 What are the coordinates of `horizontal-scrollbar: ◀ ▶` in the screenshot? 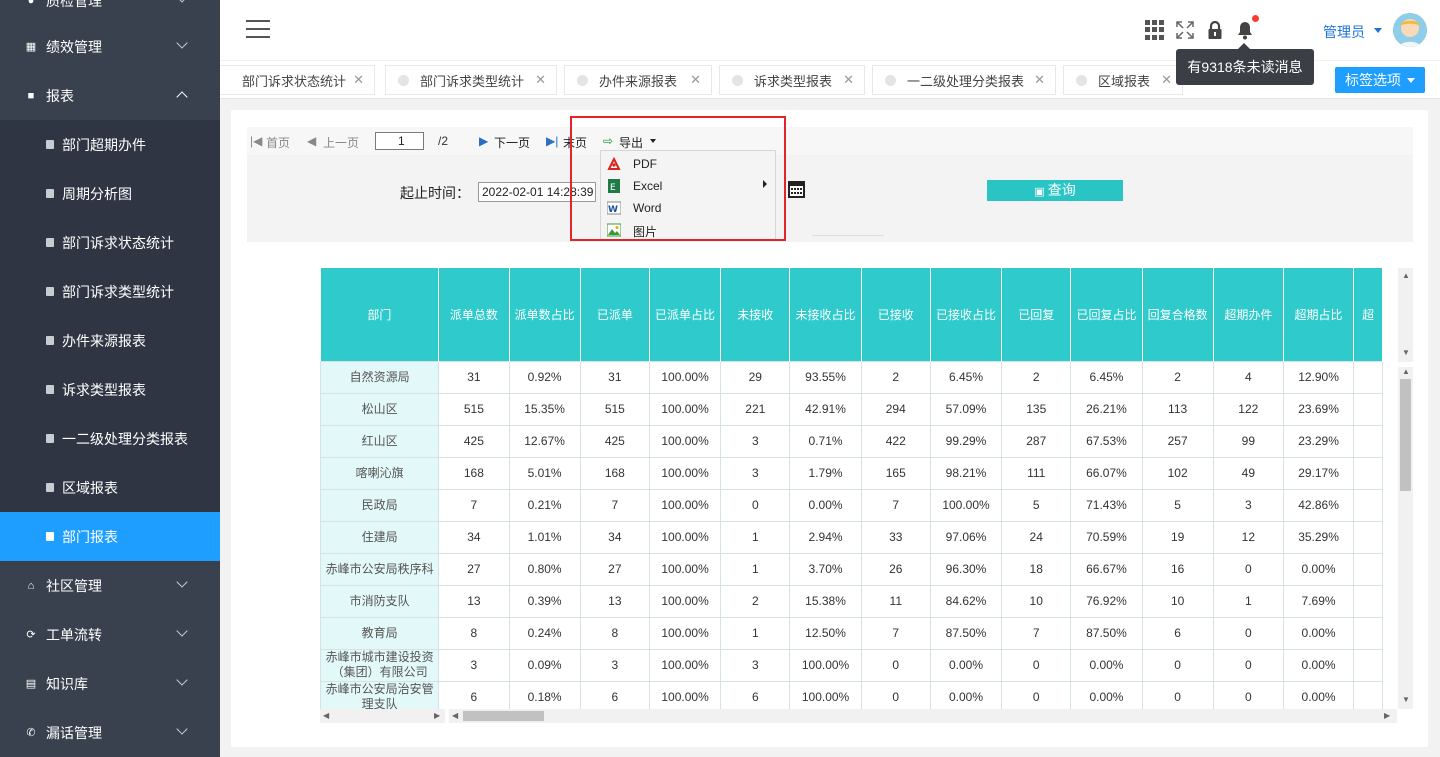 It's located at (923, 716).